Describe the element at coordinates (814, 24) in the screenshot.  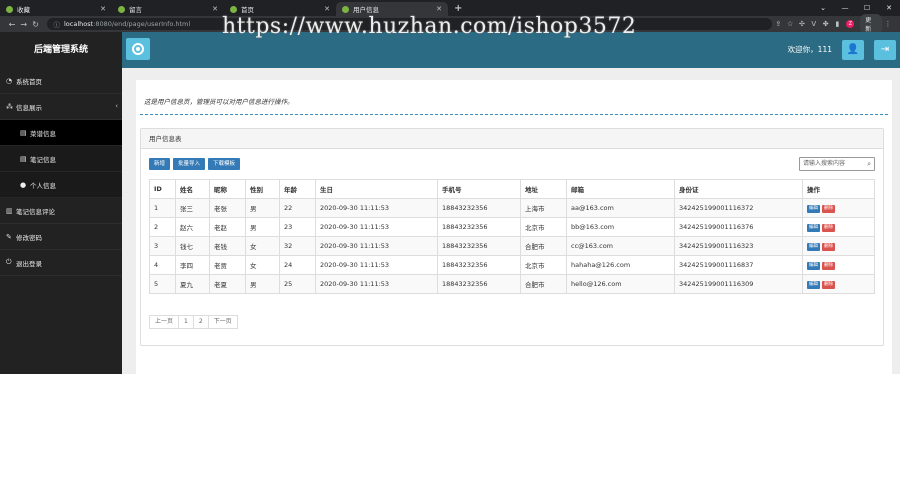
I see `vue-devtools-icon: V` at that location.